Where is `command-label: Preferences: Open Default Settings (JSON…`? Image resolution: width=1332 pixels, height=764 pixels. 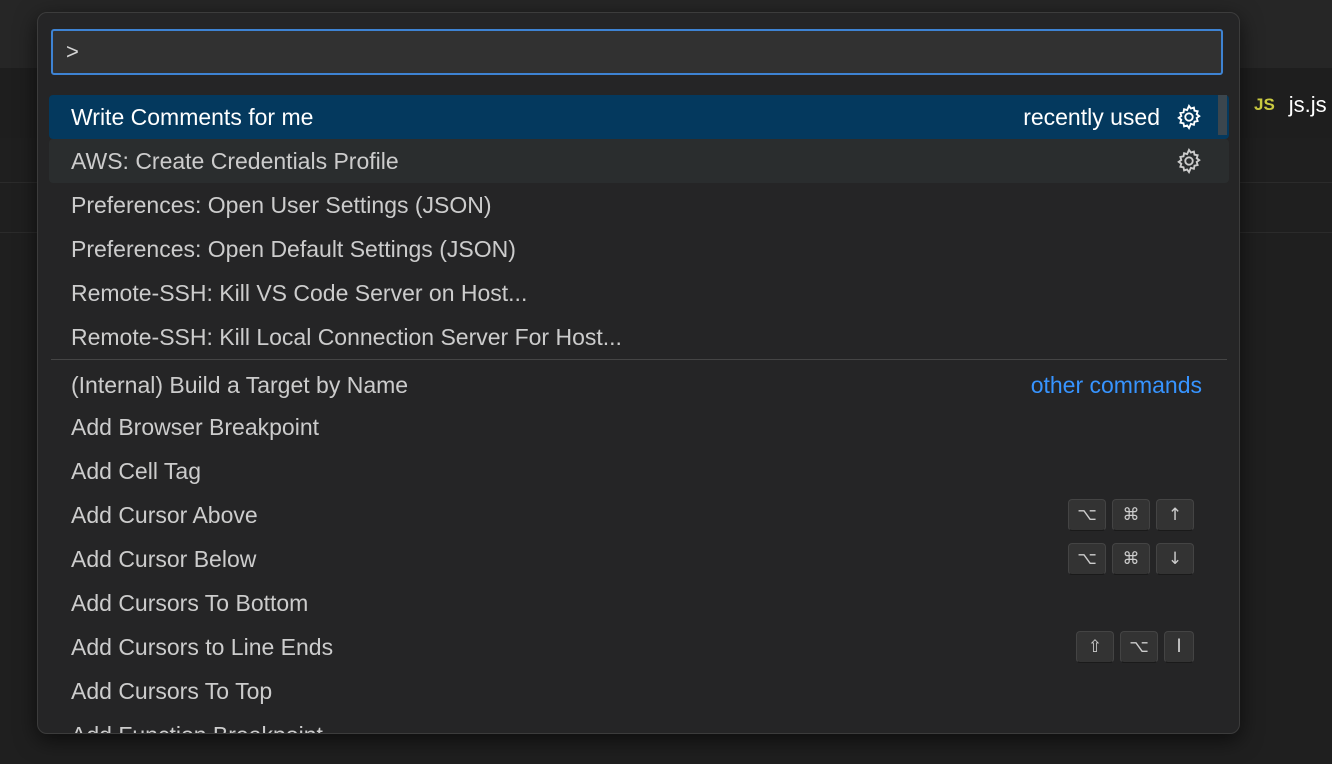
command-label: Preferences: Open Default Settings (JSON… is located at coordinates (293, 248).